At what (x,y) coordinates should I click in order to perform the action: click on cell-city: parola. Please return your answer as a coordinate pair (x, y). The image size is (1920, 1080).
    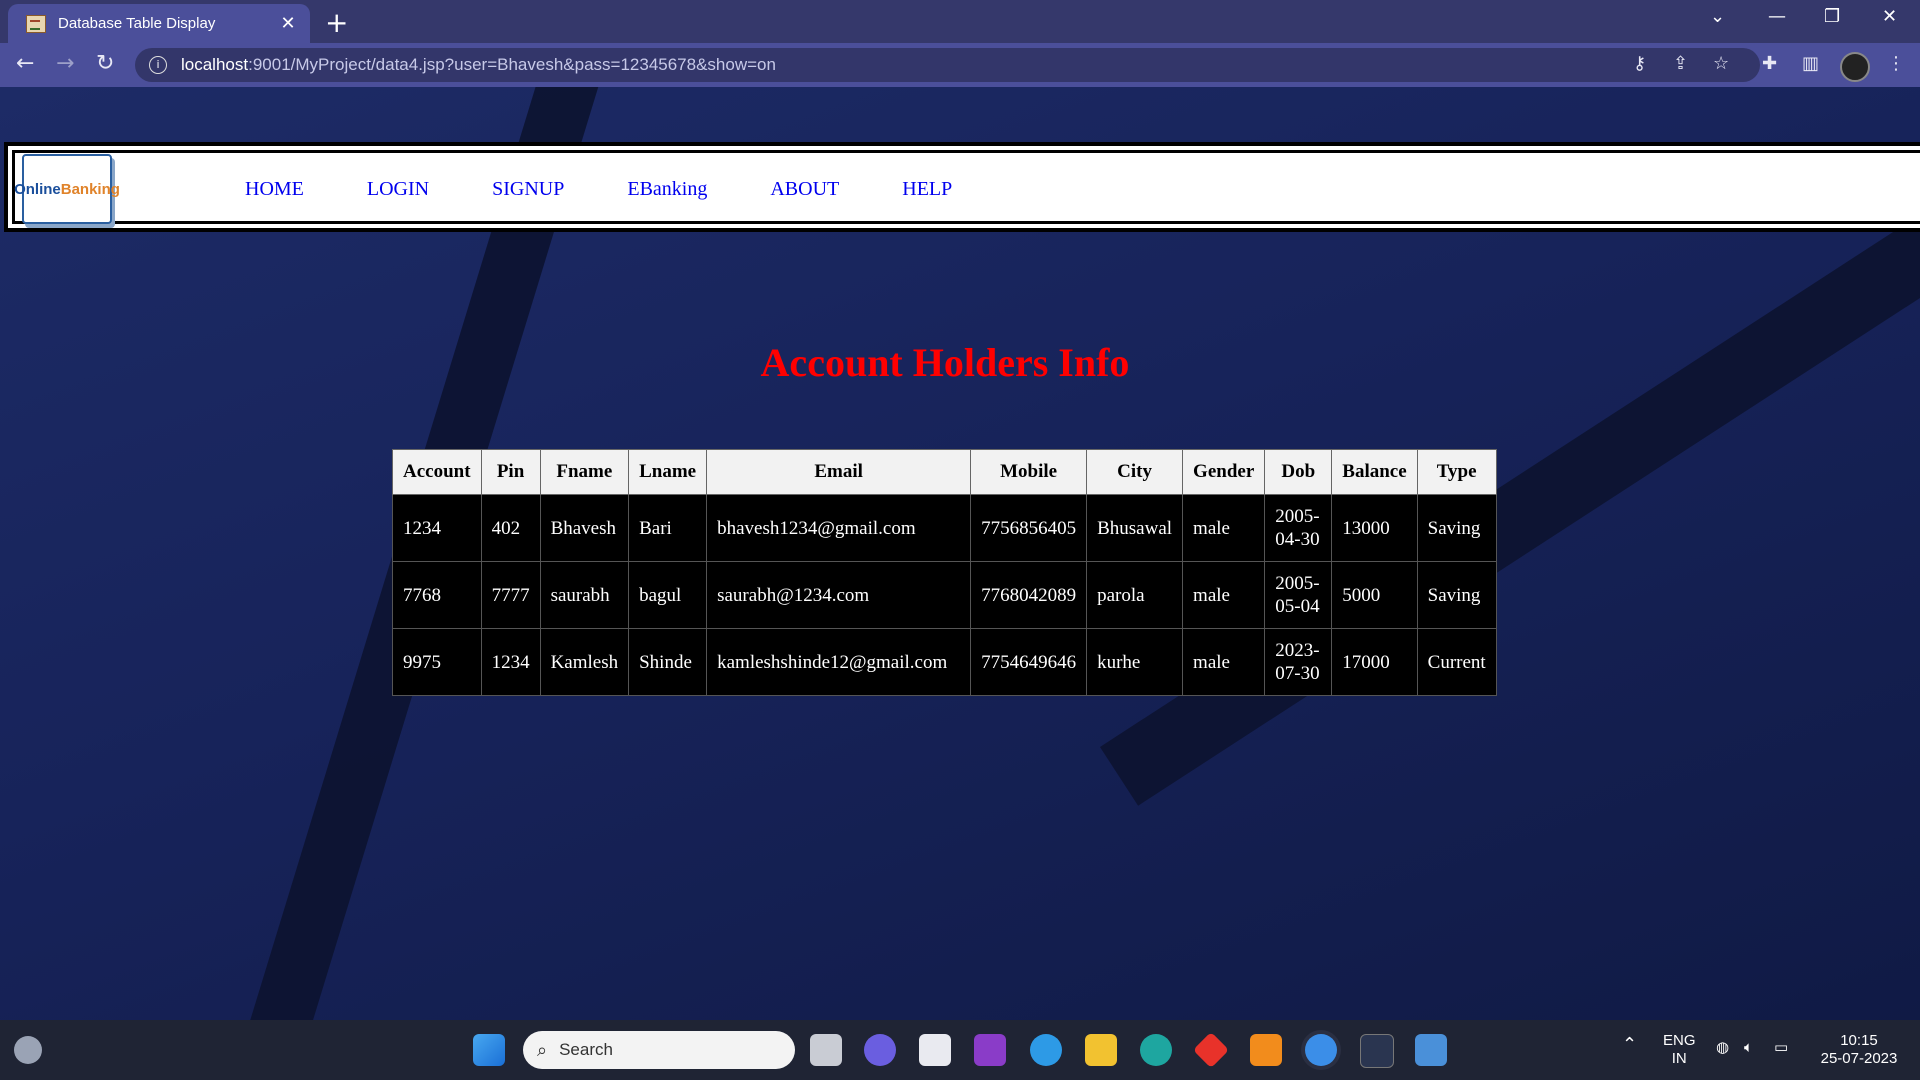
    Looking at the image, I should click on (1135, 595).